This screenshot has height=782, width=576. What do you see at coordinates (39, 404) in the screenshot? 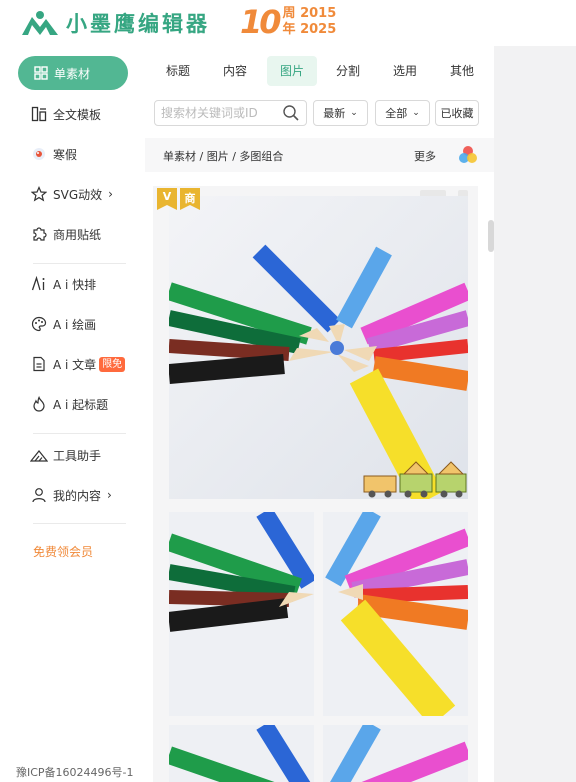
I see `flame-icon` at bounding box center [39, 404].